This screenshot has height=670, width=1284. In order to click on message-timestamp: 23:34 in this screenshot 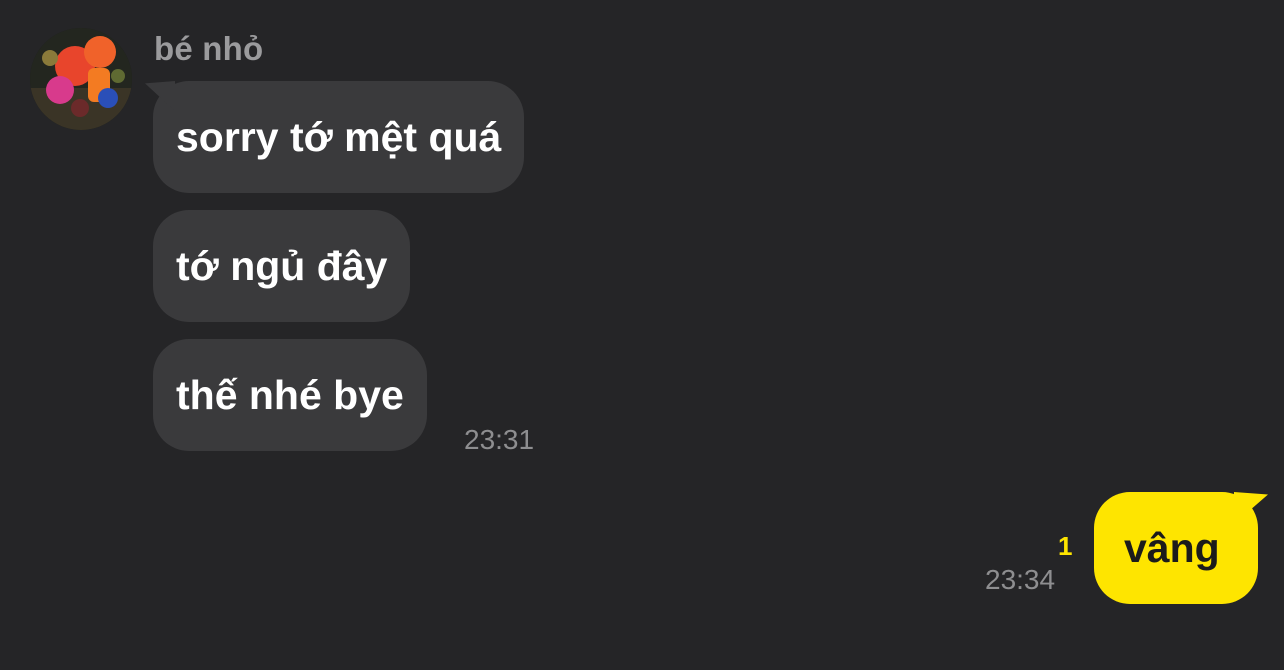, I will do `click(1020, 579)`.